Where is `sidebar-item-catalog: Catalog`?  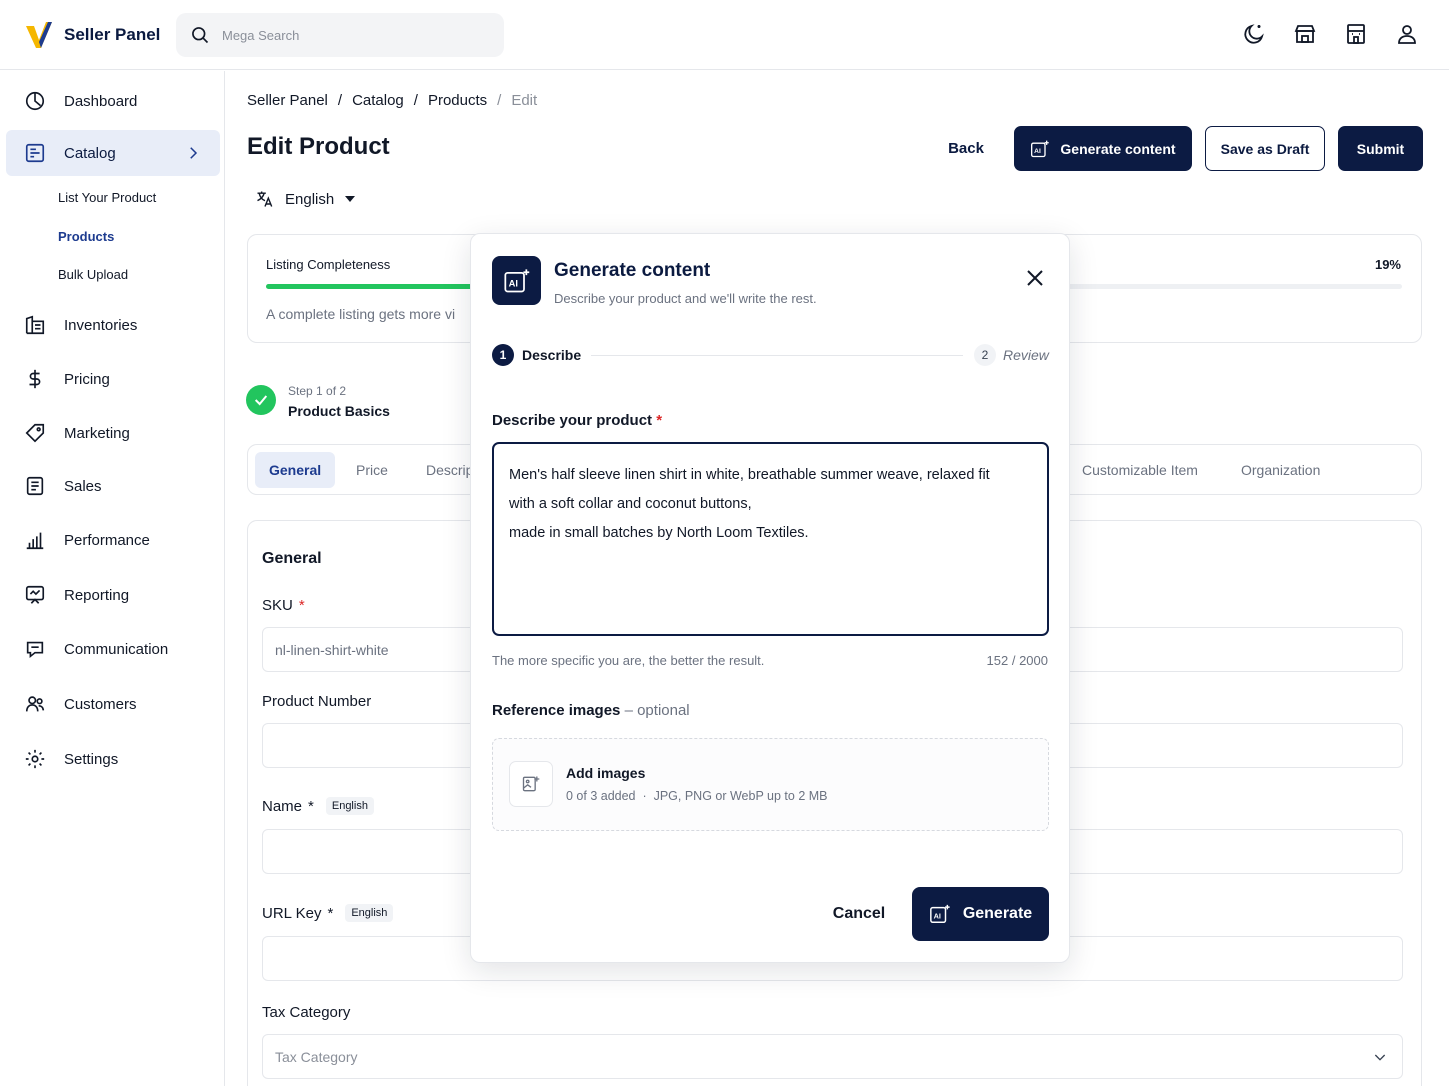
sidebar-item-catalog: Catalog is located at coordinates (113, 153).